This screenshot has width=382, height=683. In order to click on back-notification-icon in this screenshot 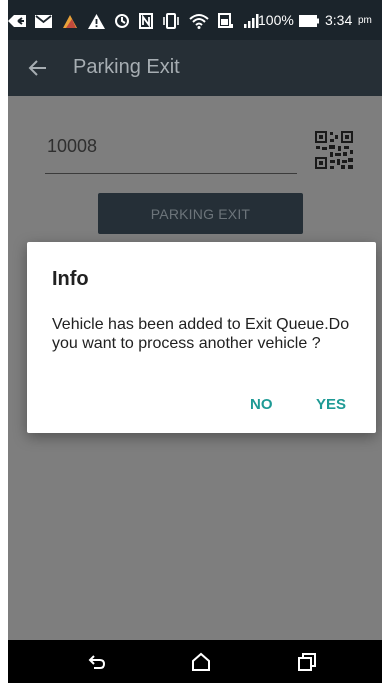, I will do `click(17, 21)`.